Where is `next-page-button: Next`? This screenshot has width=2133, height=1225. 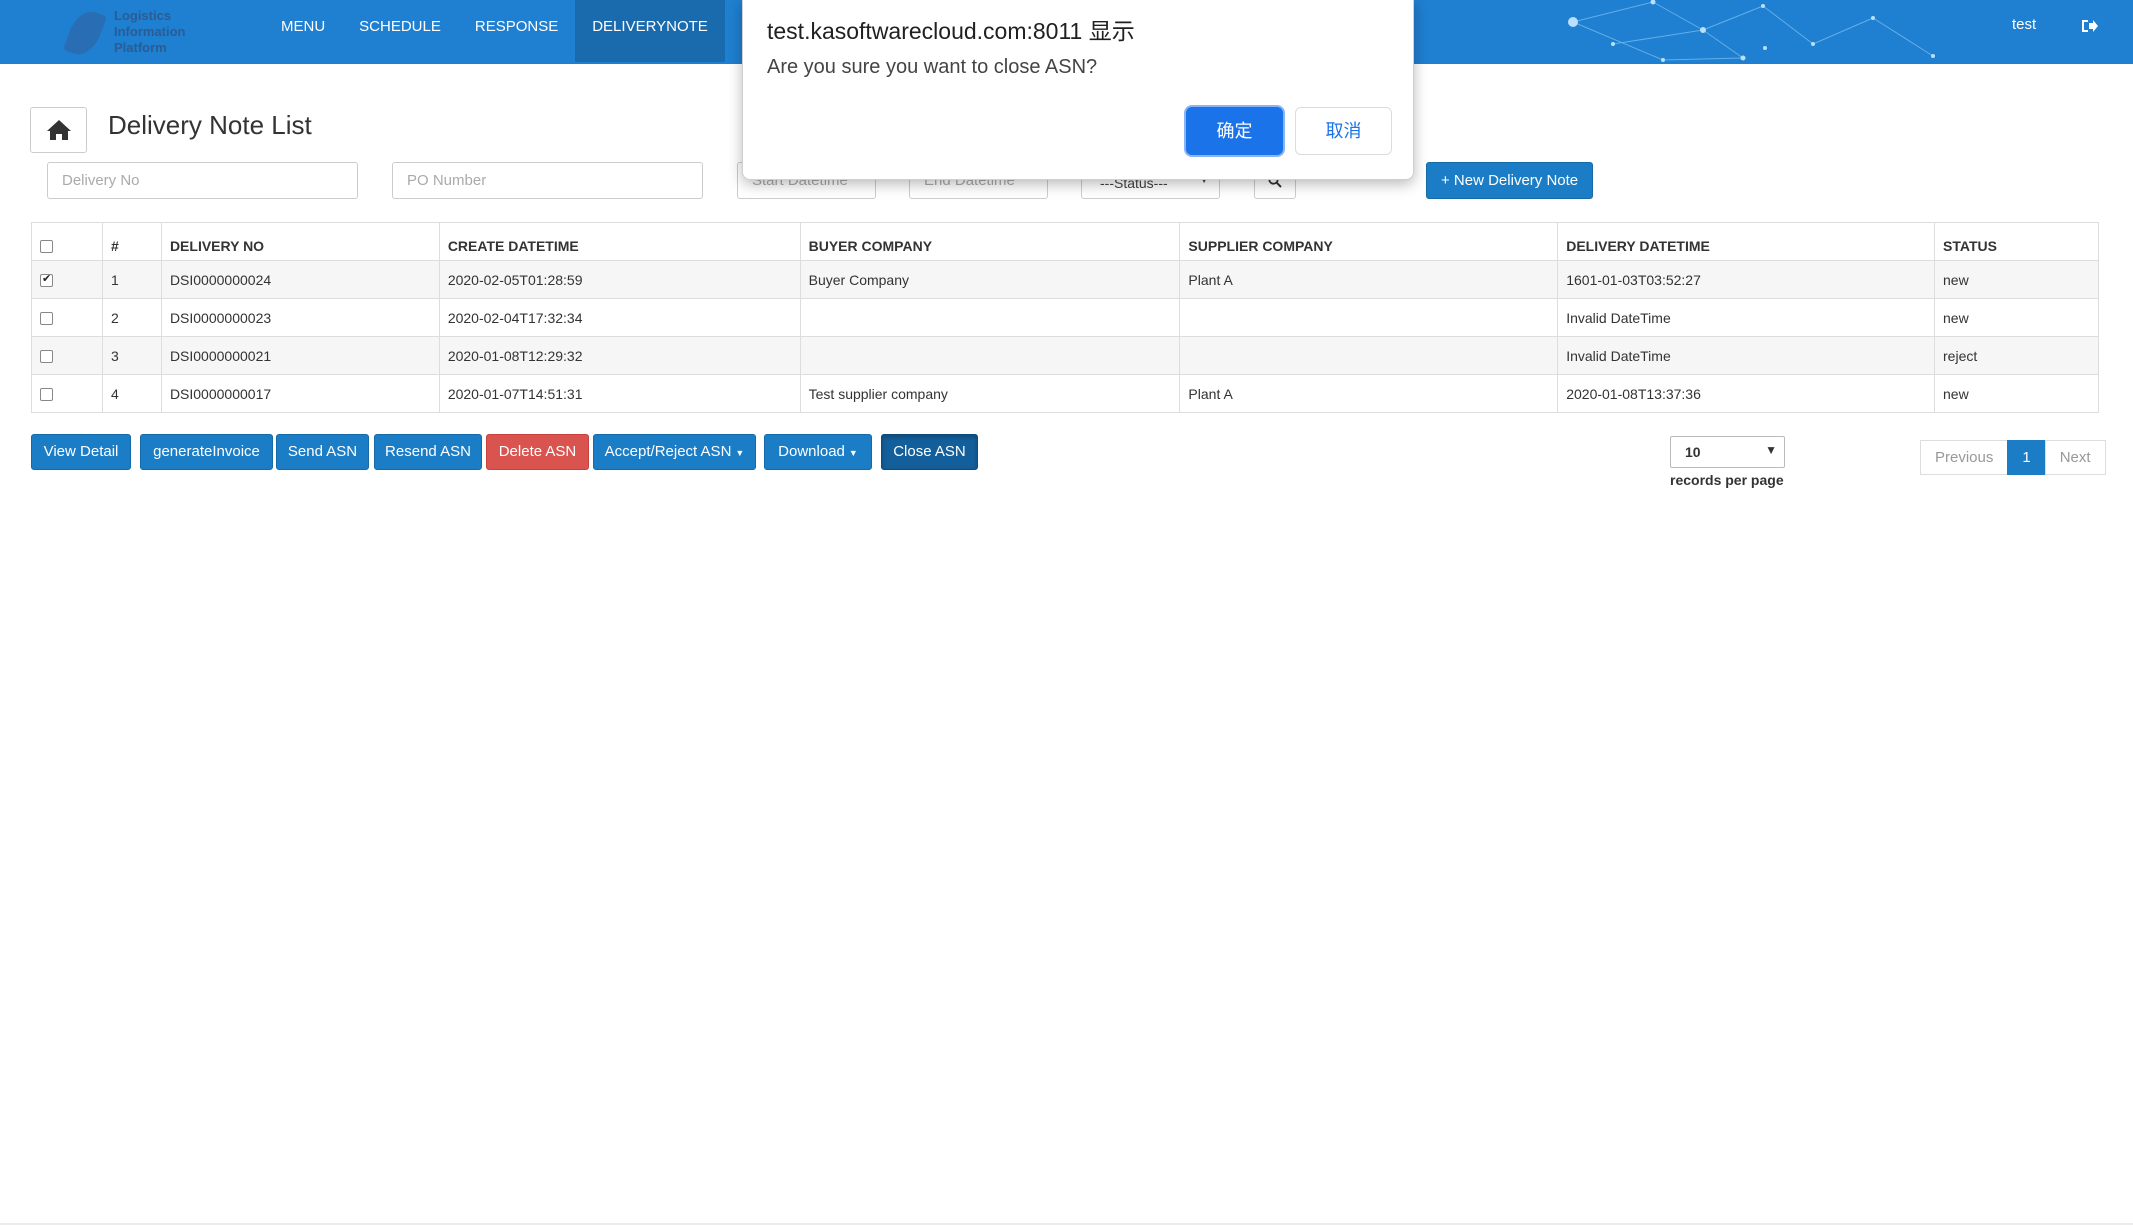
next-page-button: Next is located at coordinates (2075, 457).